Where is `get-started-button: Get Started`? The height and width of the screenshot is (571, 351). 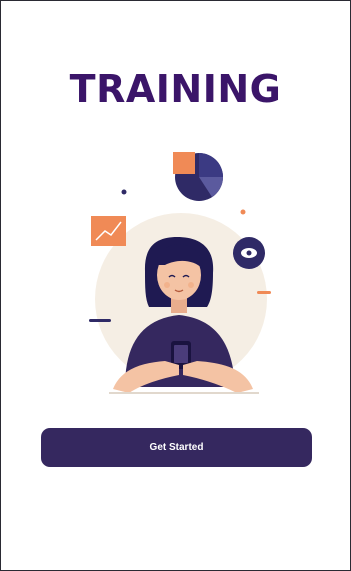 get-started-button: Get Started is located at coordinates (176, 447).